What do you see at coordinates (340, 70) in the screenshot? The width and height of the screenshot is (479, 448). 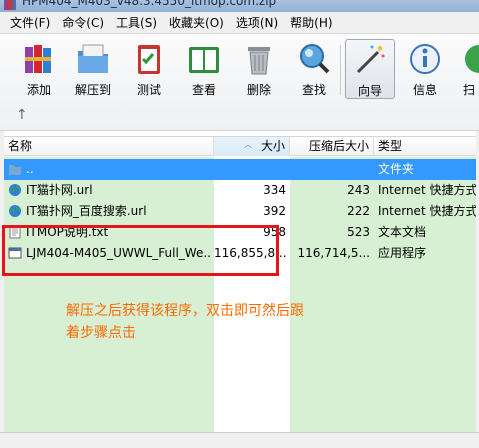 I see `toolbar-separator` at bounding box center [340, 70].